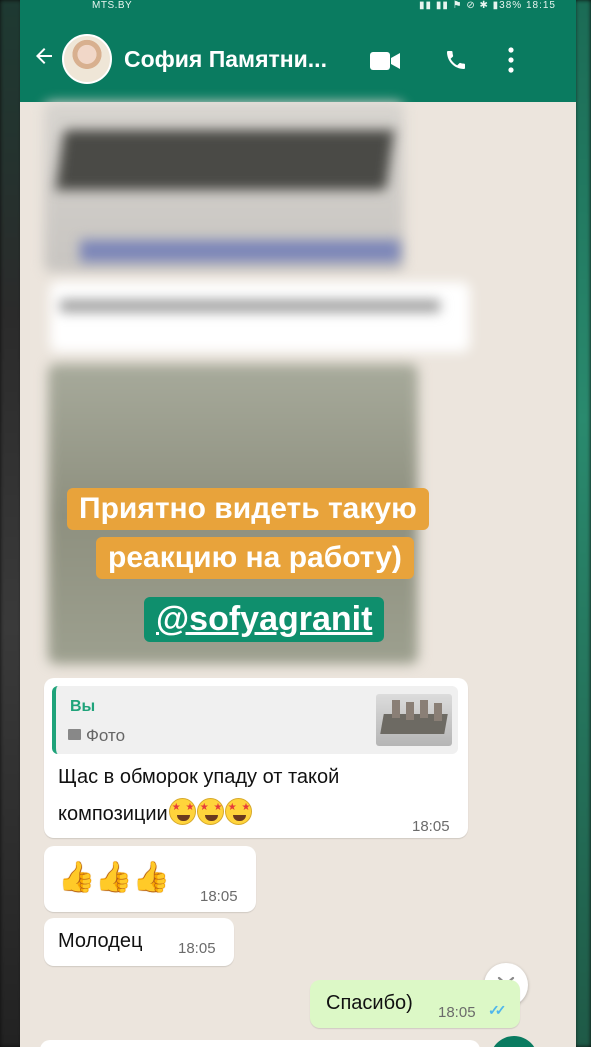  I want to click on message-emoji: 👍👍👍, so click(114, 877).